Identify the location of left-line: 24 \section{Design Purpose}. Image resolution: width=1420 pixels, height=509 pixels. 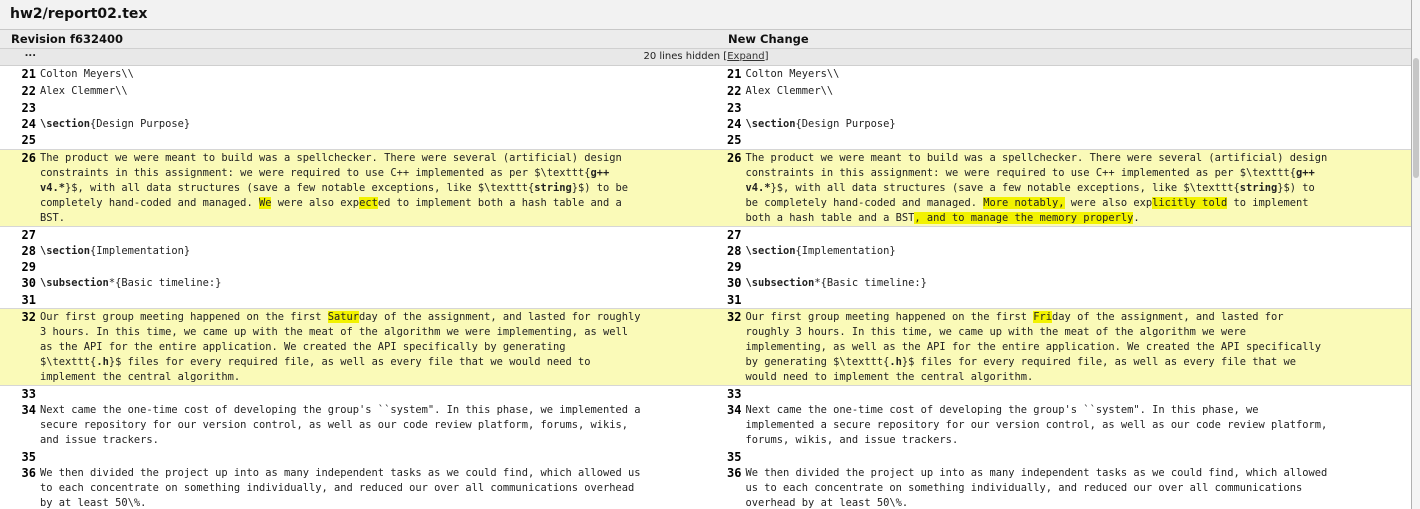
(353, 124).